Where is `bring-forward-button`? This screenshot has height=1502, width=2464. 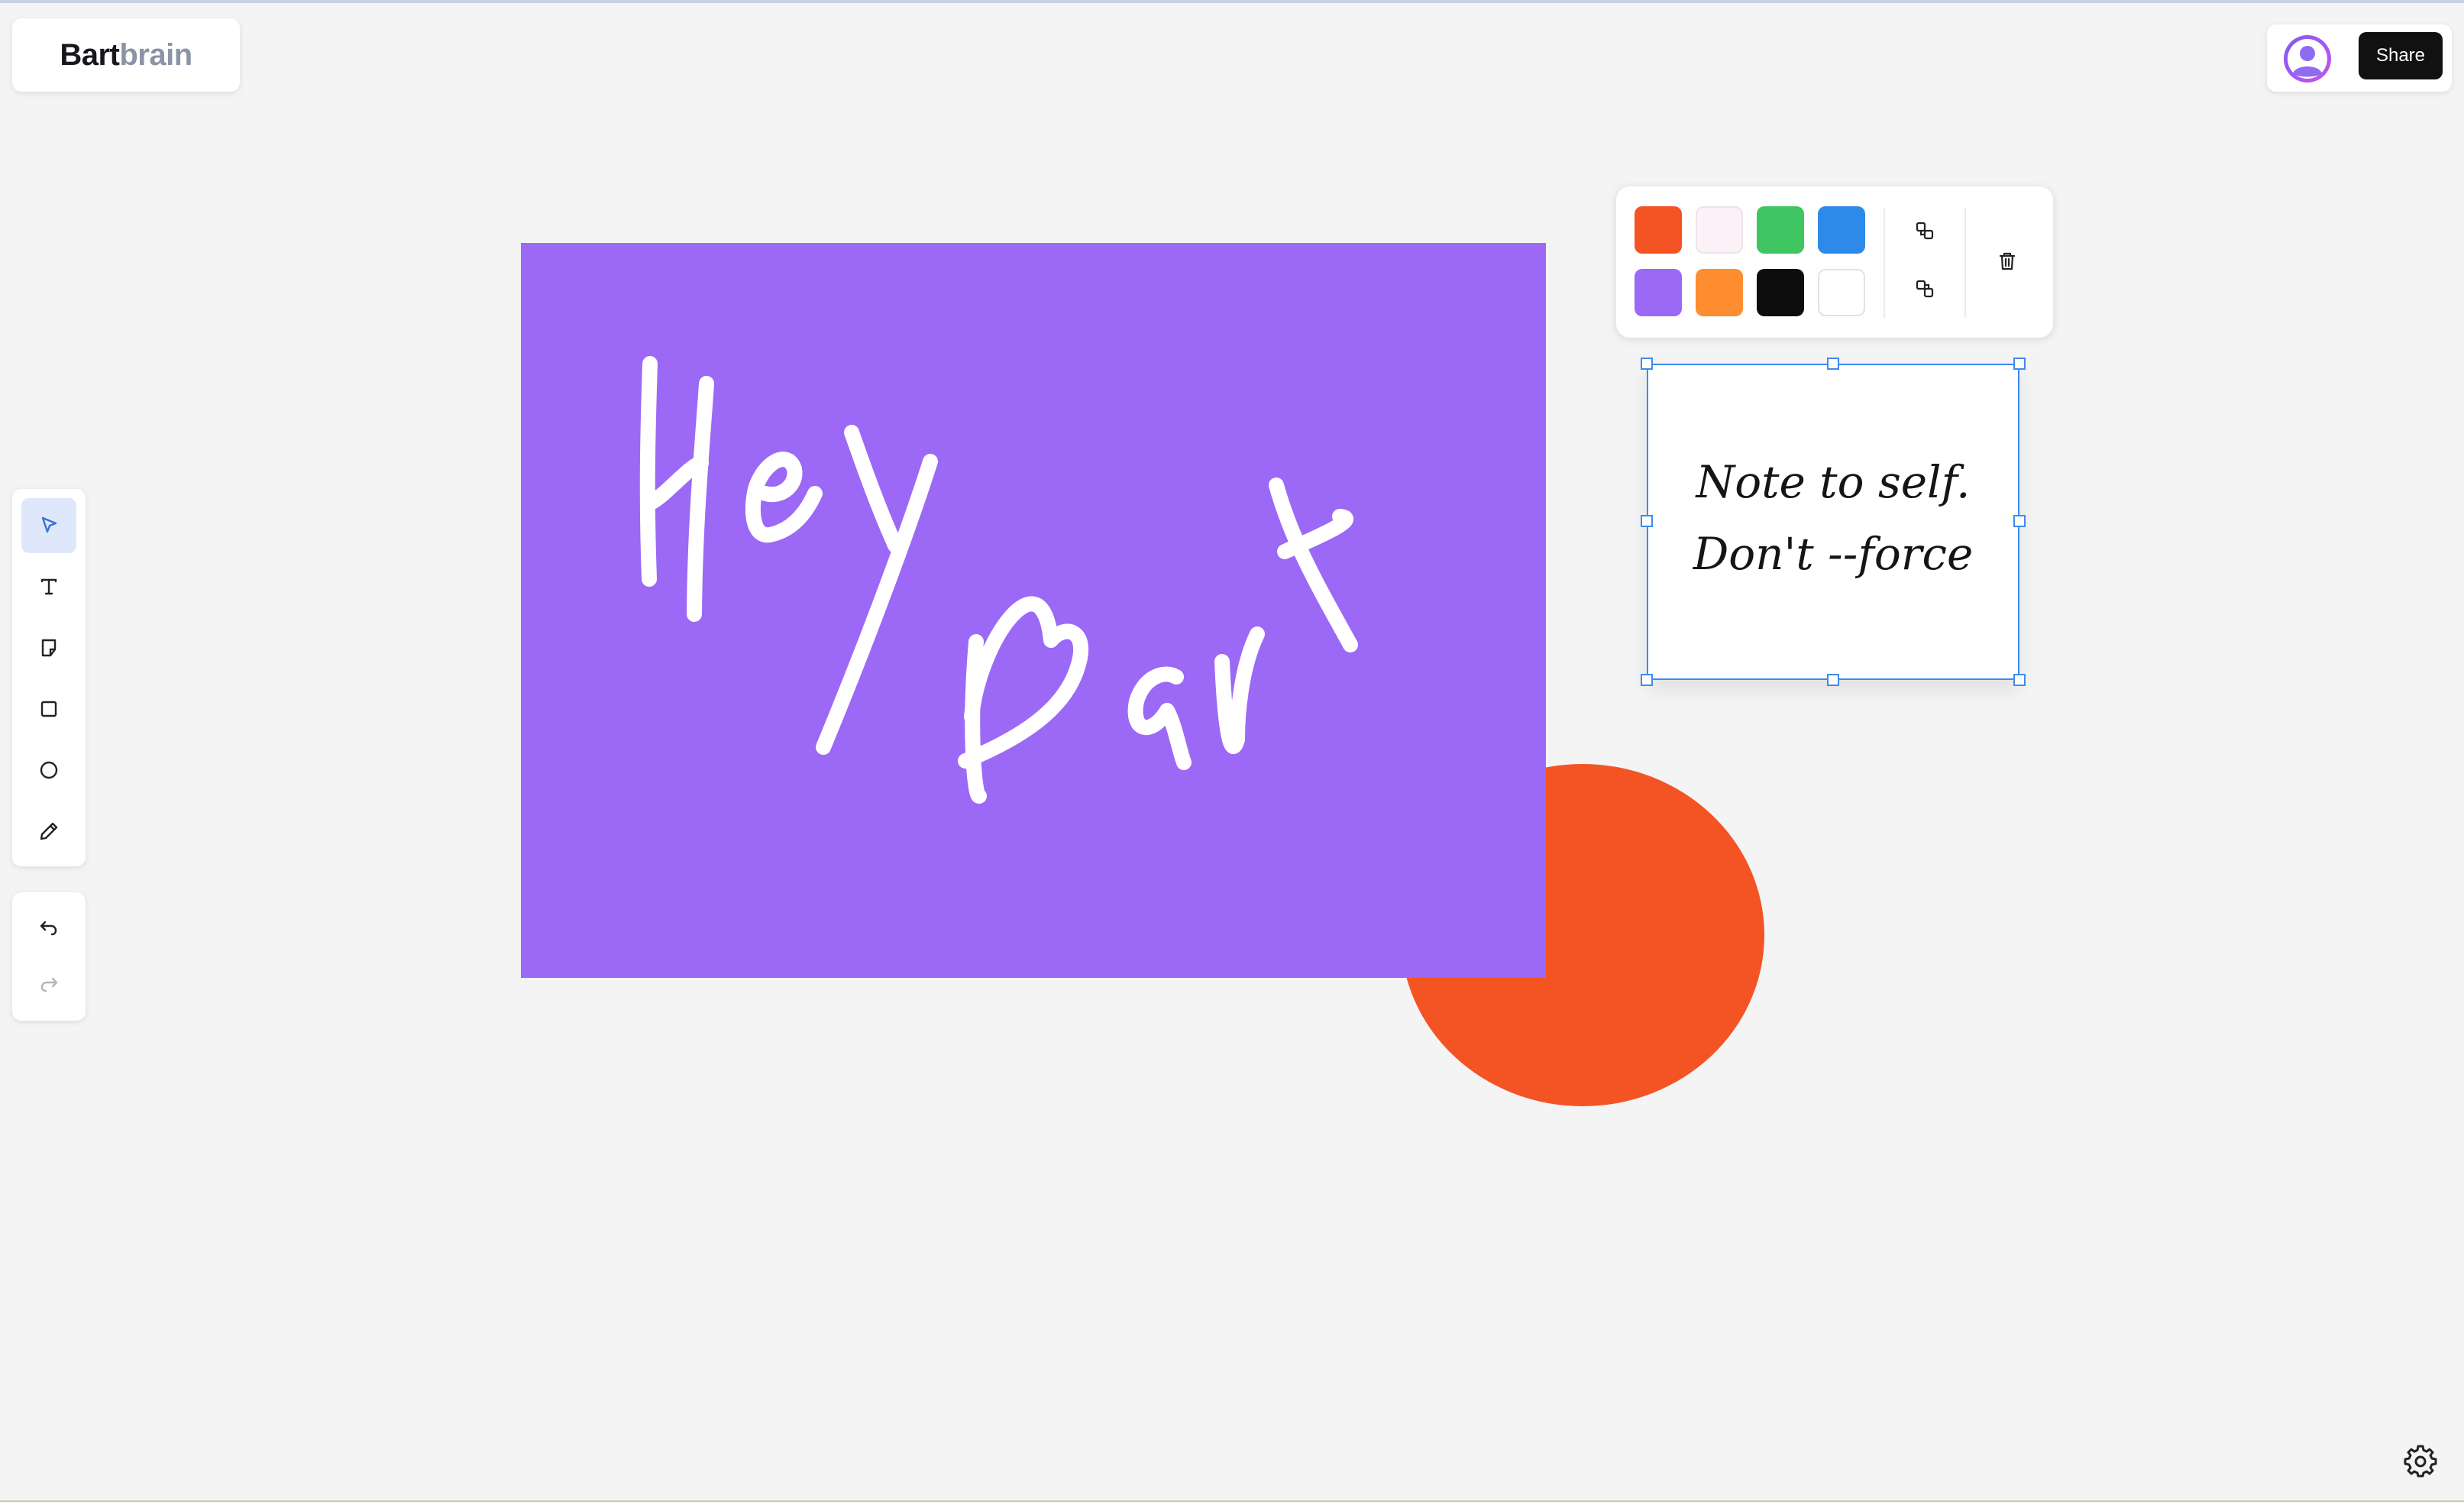
bring-forward-button is located at coordinates (1924, 231).